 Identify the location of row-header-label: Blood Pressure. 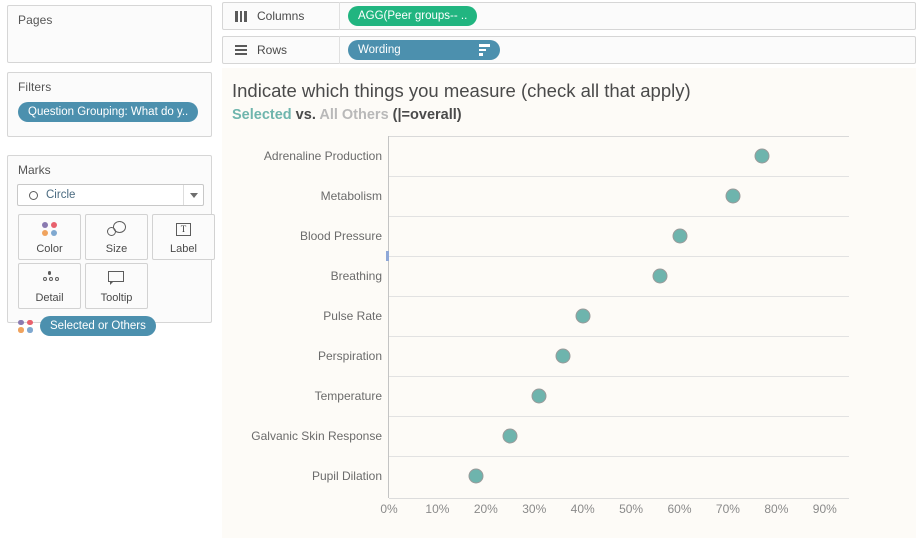
(309, 236).